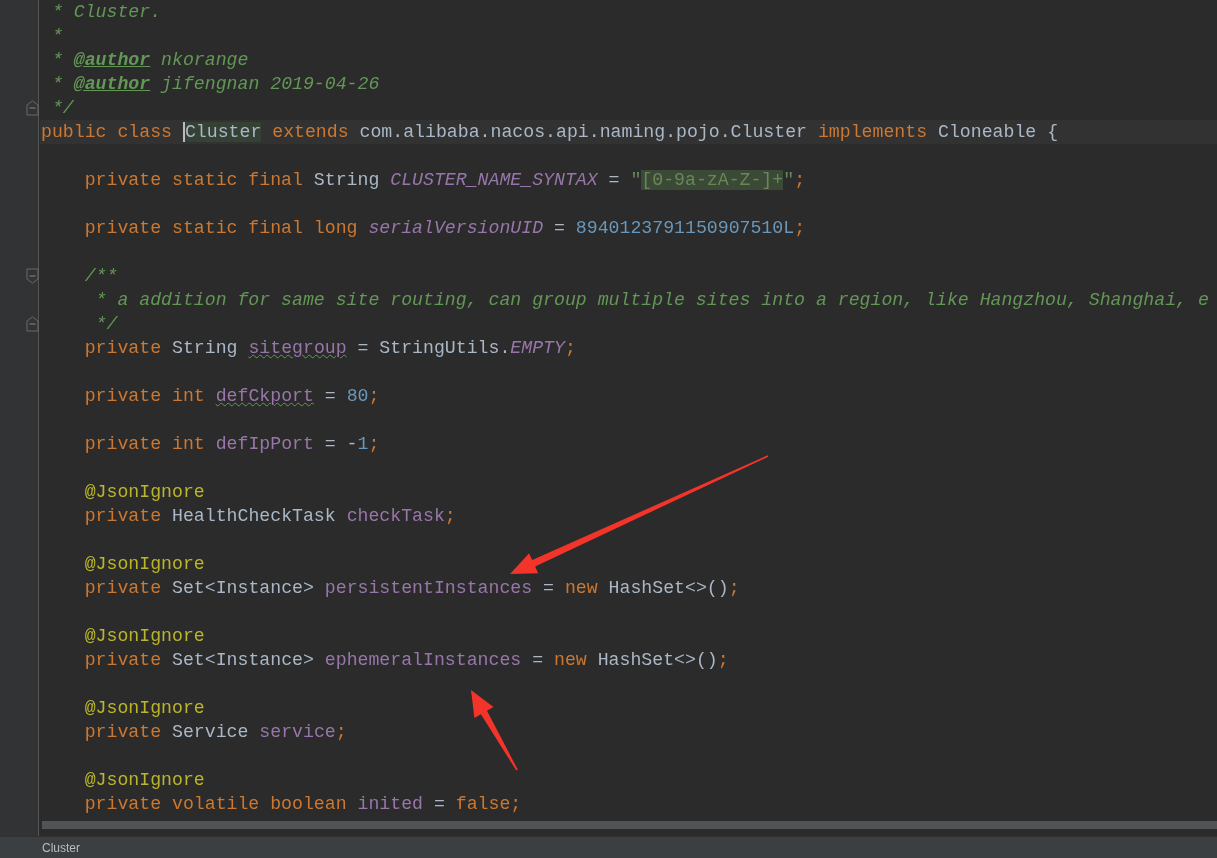 The height and width of the screenshot is (858, 1217). I want to click on code-line: private String sitegroup = StringUtils.EMPTY;, so click(330, 348).